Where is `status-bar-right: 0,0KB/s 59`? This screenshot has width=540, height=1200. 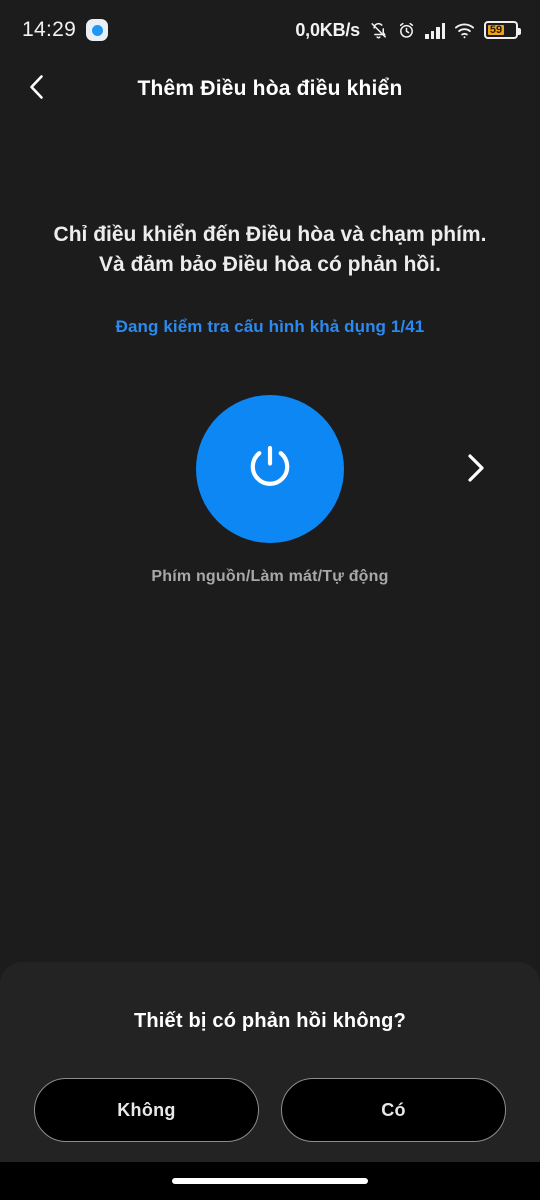
status-bar-right: 0,0KB/s 59 is located at coordinates (408, 30).